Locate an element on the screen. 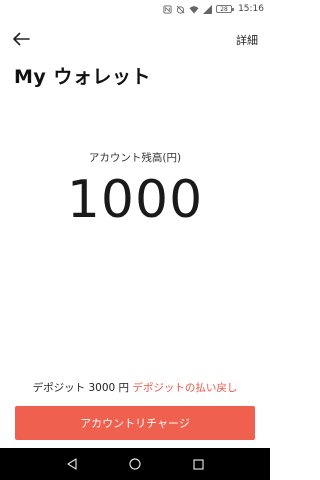  deposit-line: デポジット 3000 円 デポジットの払い戻し is located at coordinates (135, 387).